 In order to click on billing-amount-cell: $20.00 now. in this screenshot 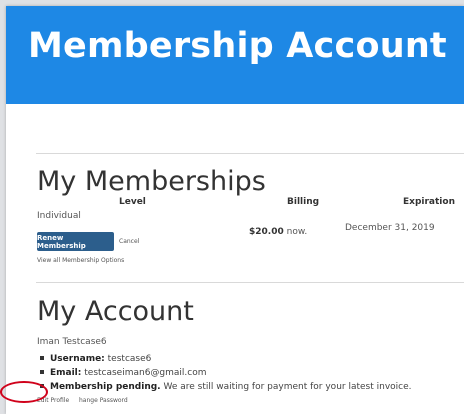, I will do `click(278, 232)`.